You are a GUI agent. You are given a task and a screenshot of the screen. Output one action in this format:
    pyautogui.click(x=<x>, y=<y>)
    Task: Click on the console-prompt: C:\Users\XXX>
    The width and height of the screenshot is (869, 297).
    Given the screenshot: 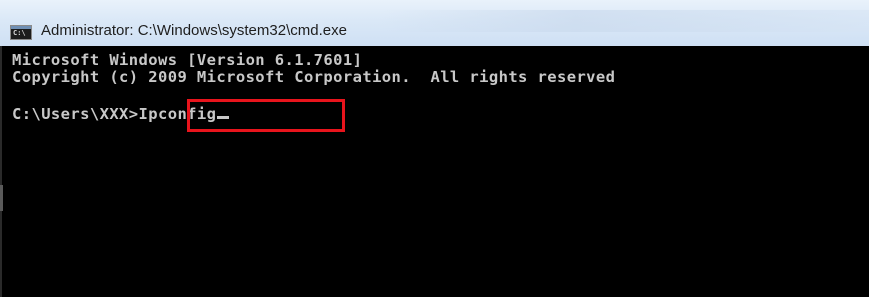 What is the action you would take?
    pyautogui.click(x=75, y=114)
    